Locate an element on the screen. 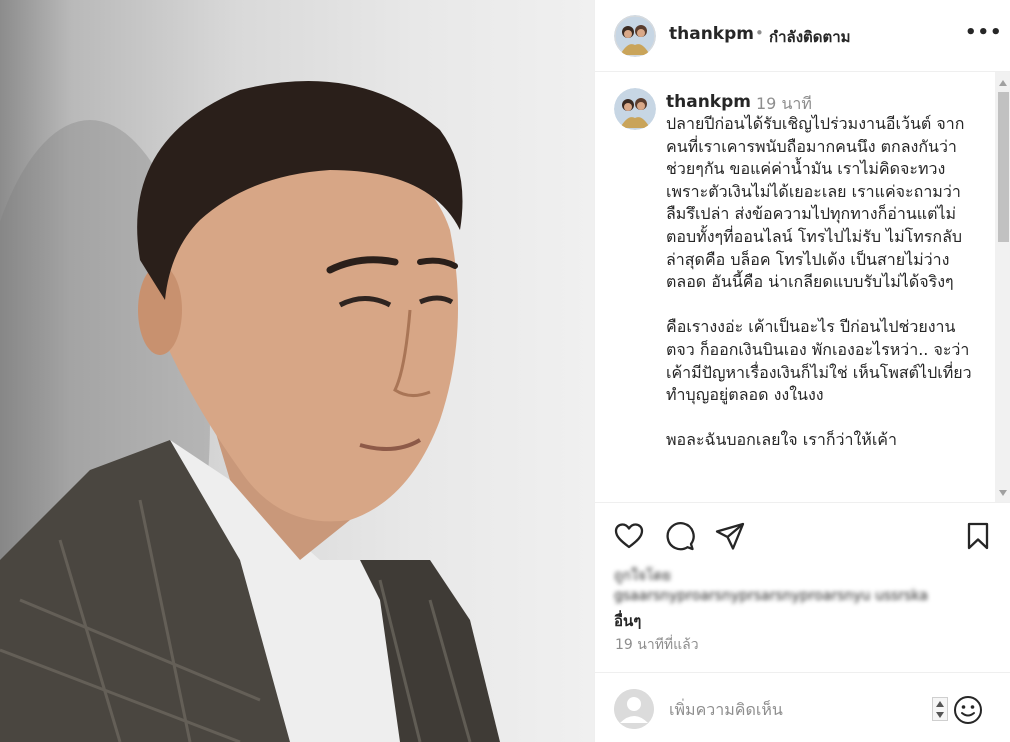  current-user-avatar is located at coordinates (634, 709).